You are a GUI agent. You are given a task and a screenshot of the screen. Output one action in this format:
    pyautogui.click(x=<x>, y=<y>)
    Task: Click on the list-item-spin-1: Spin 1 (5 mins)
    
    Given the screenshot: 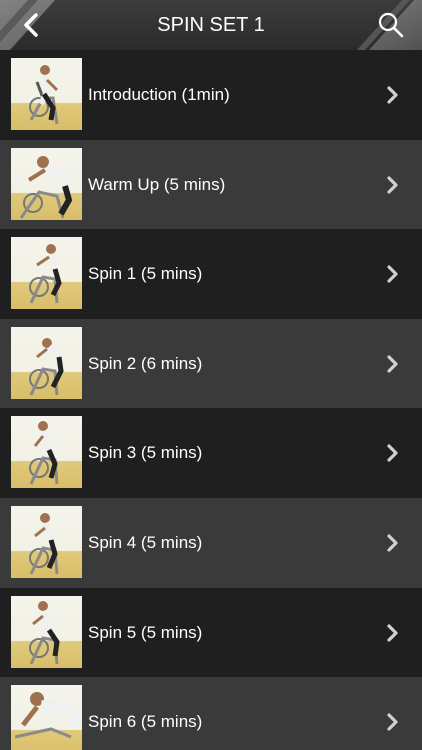 What is the action you would take?
    pyautogui.click(x=211, y=274)
    